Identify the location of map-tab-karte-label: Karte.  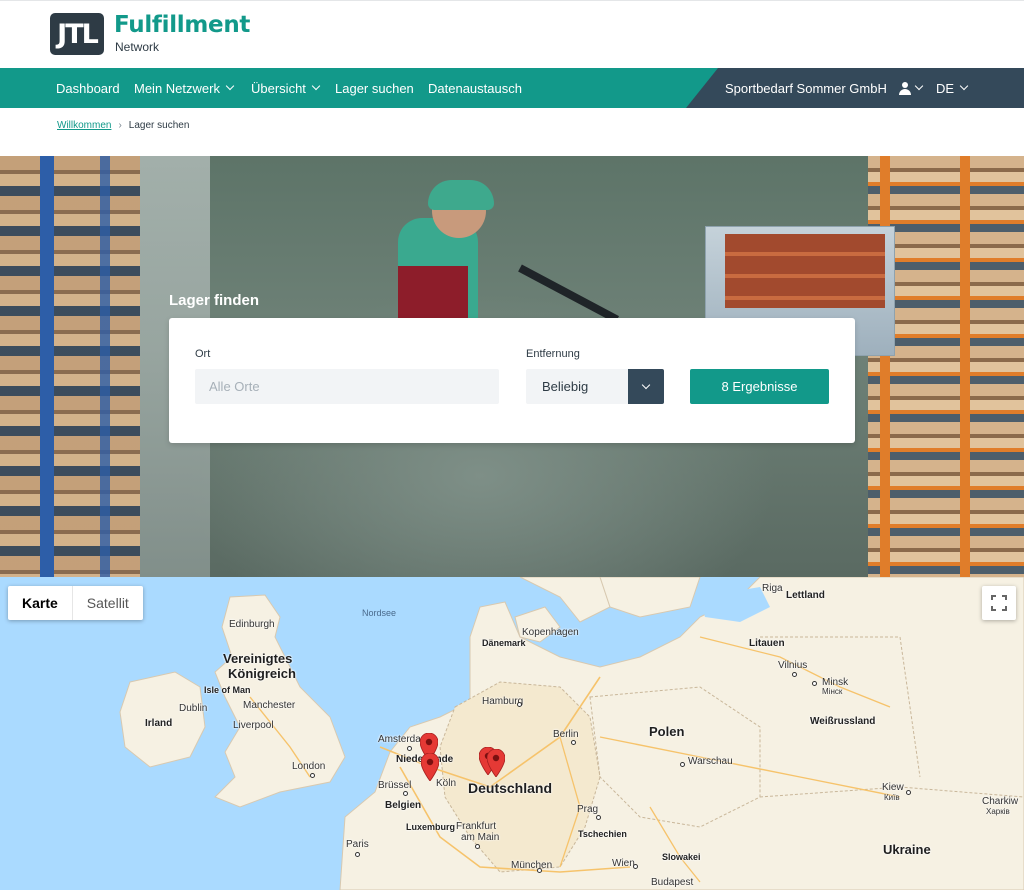
(40, 603).